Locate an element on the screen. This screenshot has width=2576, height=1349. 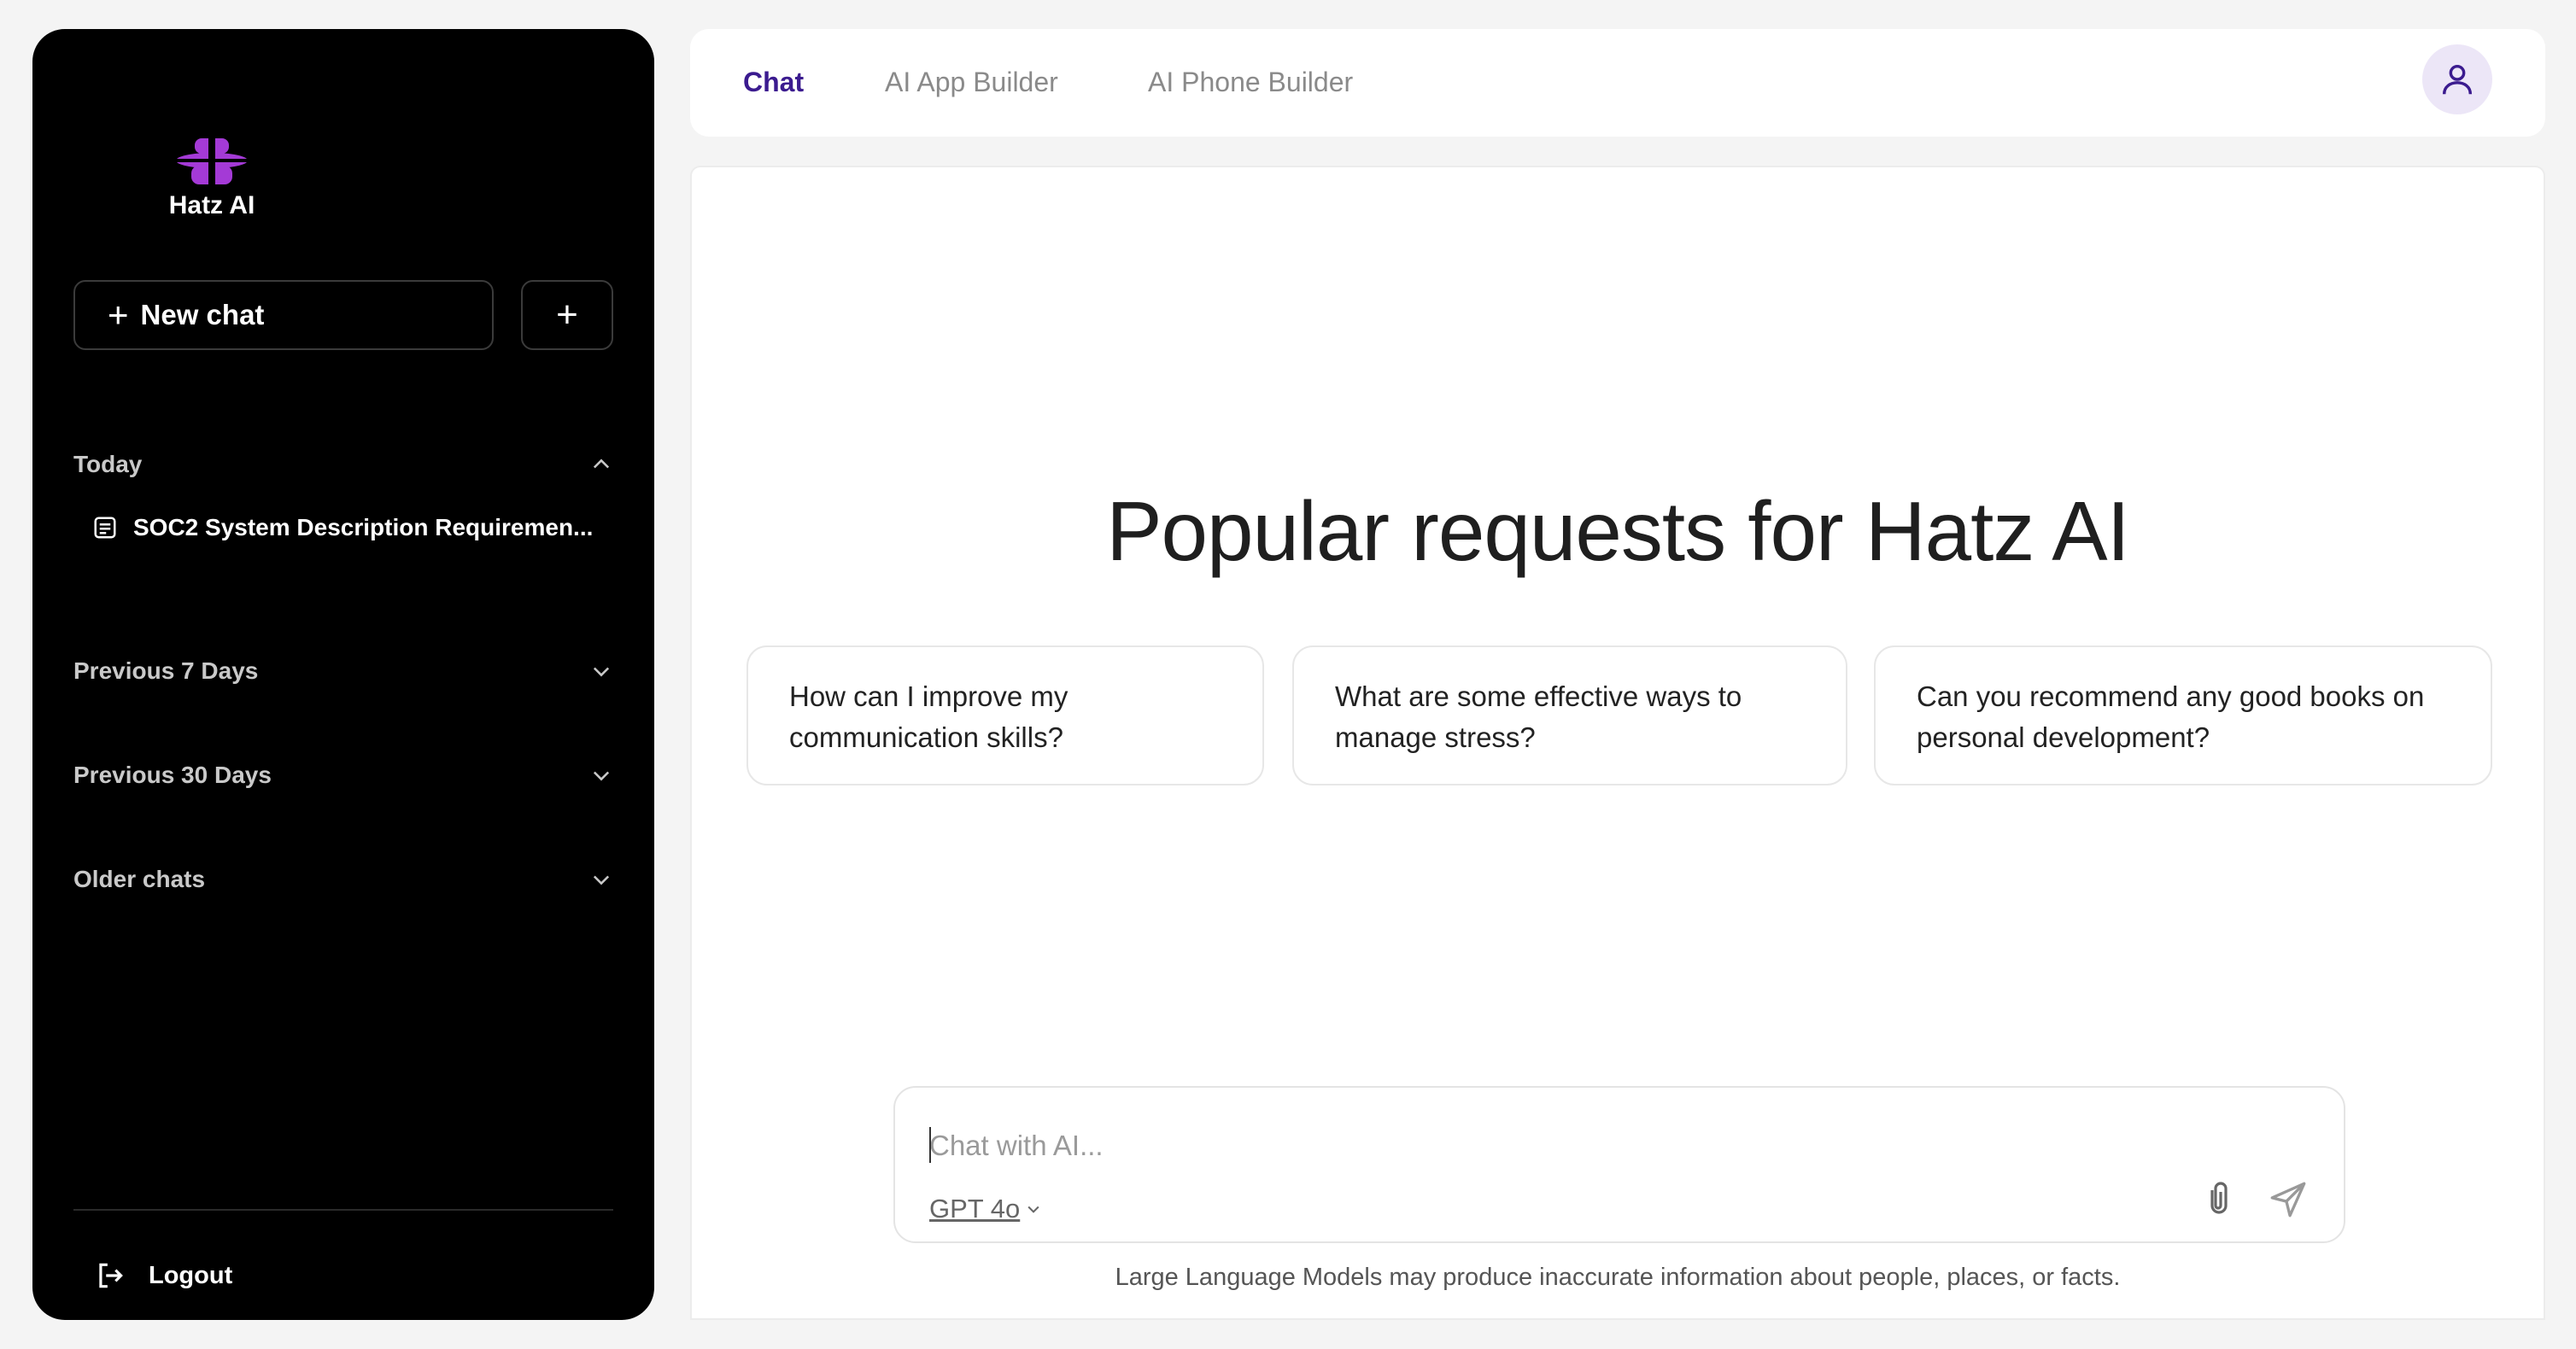
logout-button: Logout is located at coordinates (163, 1275).